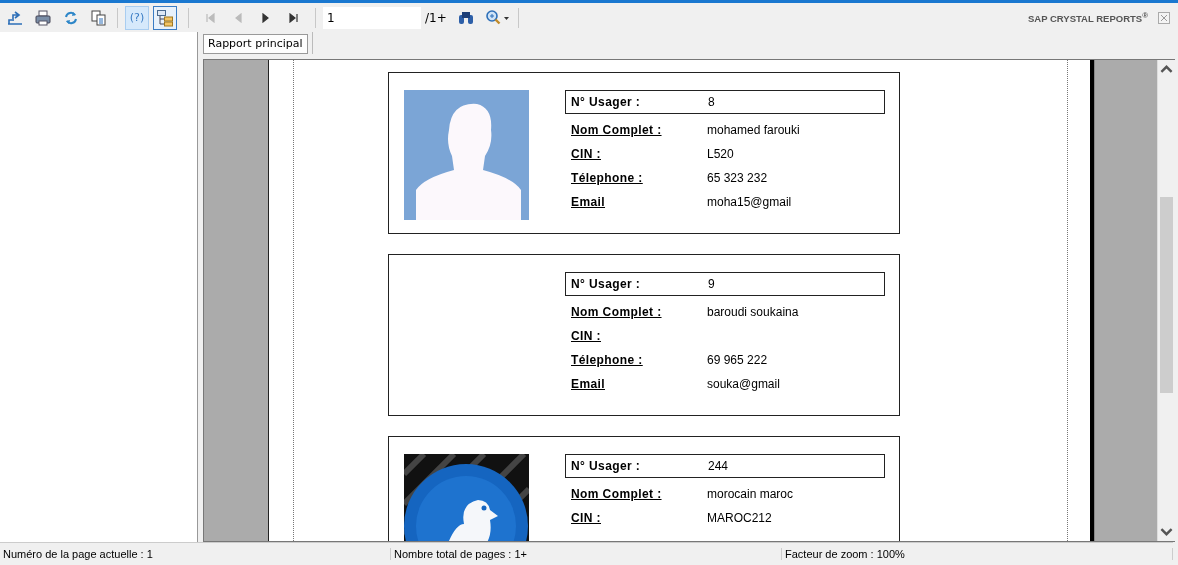 The width and height of the screenshot is (1178, 565). What do you see at coordinates (977, 554) in the screenshot?
I see `status-text: Facteur de zoom : 100%` at bounding box center [977, 554].